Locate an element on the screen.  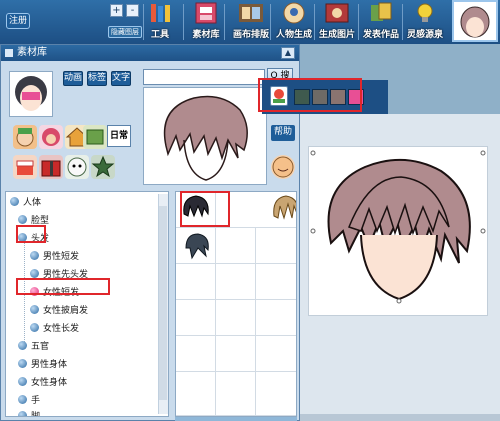
add-layer-button: + is located at coordinates (116, 10).